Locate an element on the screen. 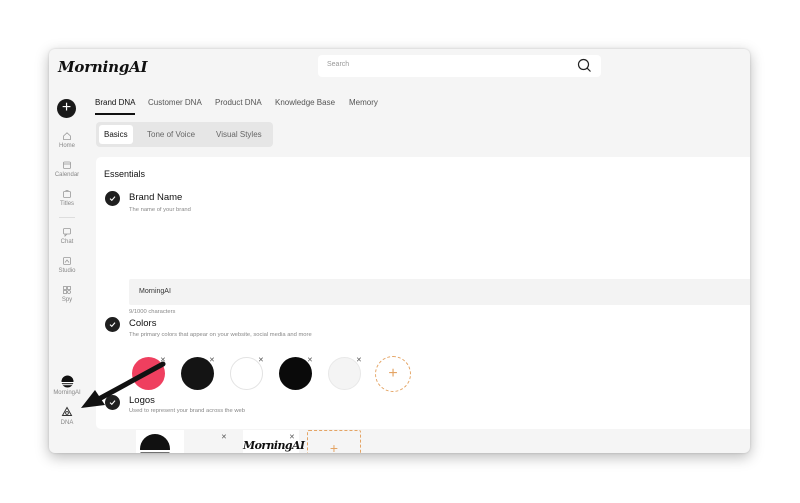  logo-mark-icon is located at coordinates (155, 443).